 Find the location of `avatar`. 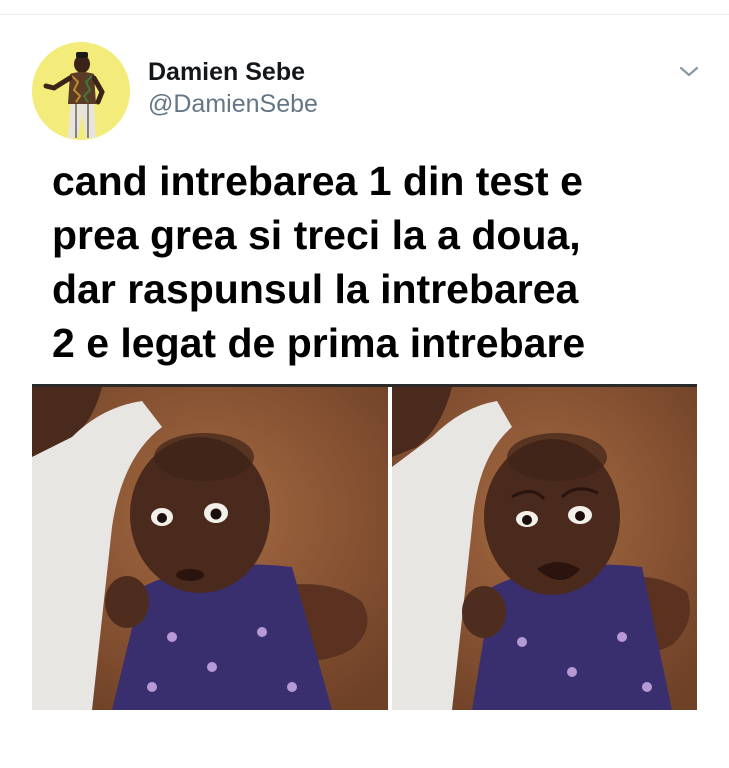

avatar is located at coordinates (81, 91).